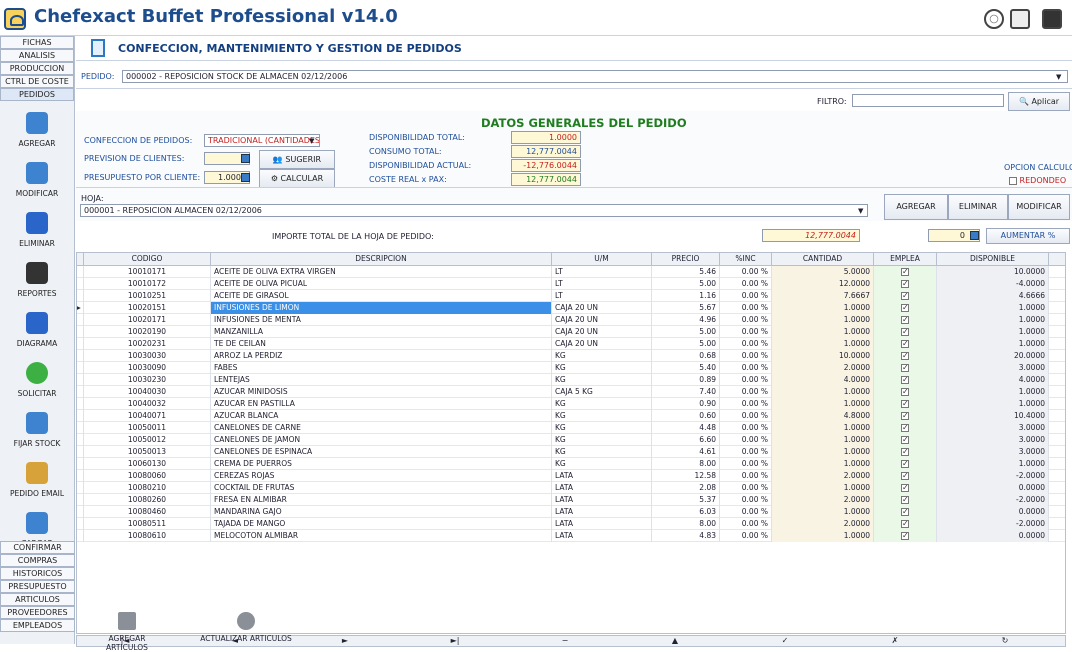 The height and width of the screenshot is (652, 1072). I want to click on col-header-precio: PRECIO, so click(686, 259).